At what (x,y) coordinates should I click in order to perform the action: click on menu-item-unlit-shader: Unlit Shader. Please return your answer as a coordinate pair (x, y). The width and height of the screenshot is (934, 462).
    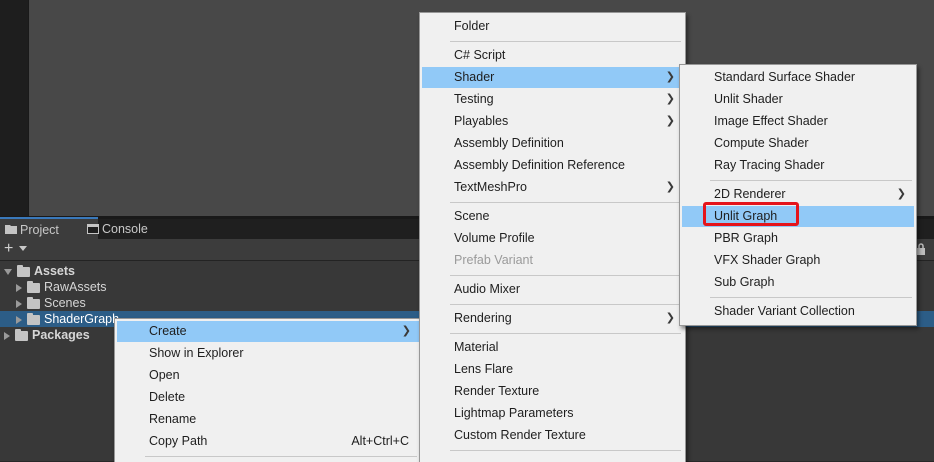
    Looking at the image, I should click on (798, 99).